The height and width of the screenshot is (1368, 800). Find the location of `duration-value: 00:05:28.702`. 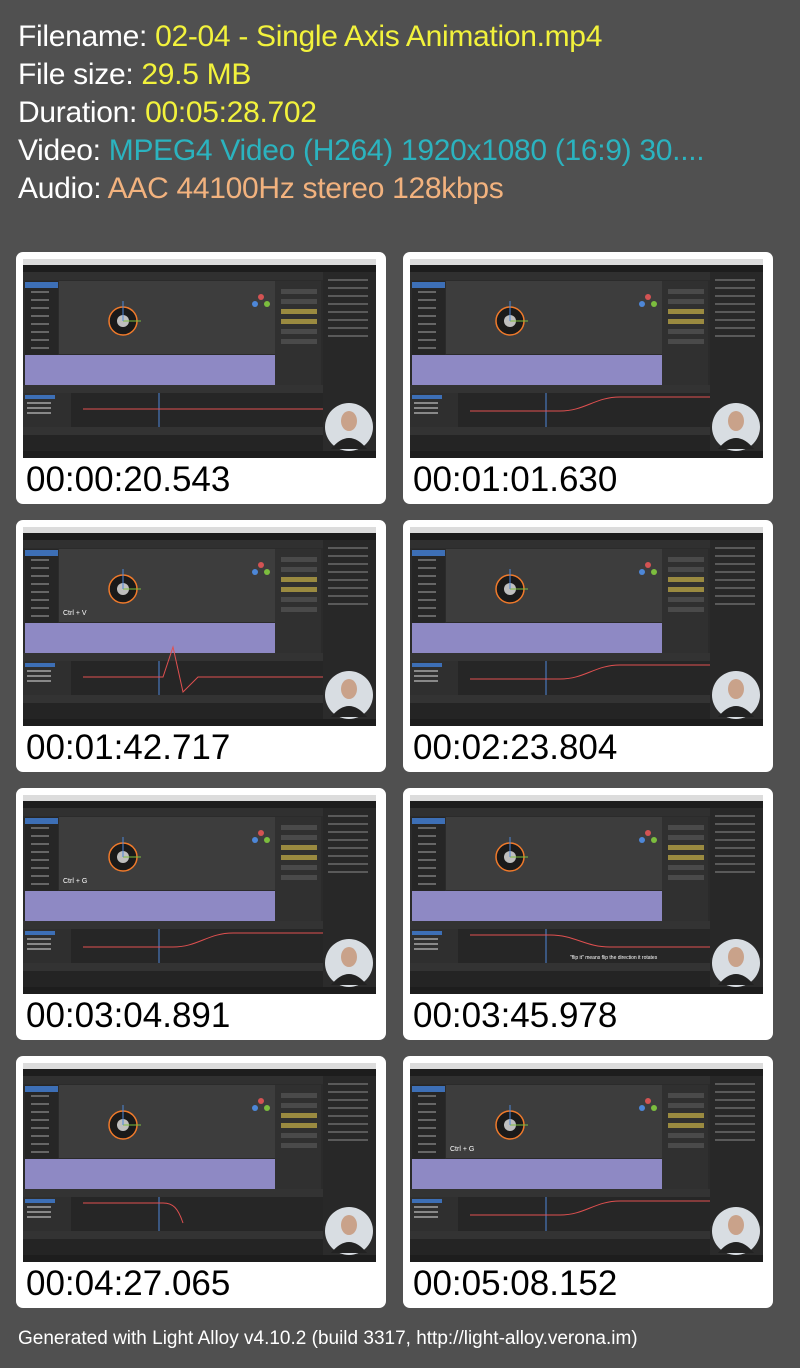

duration-value: 00:05:28.702 is located at coordinates (231, 112).